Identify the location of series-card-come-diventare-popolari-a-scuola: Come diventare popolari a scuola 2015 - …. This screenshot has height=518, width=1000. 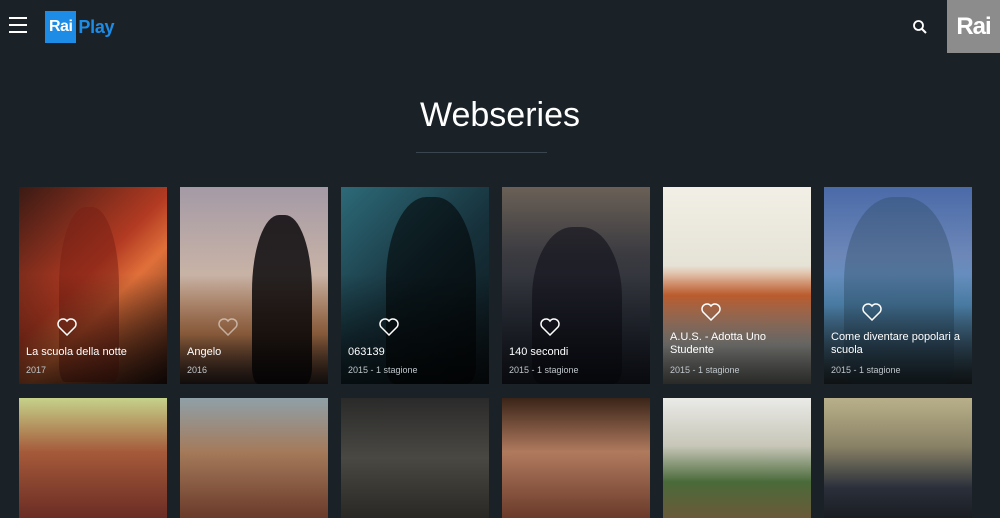
(898, 285).